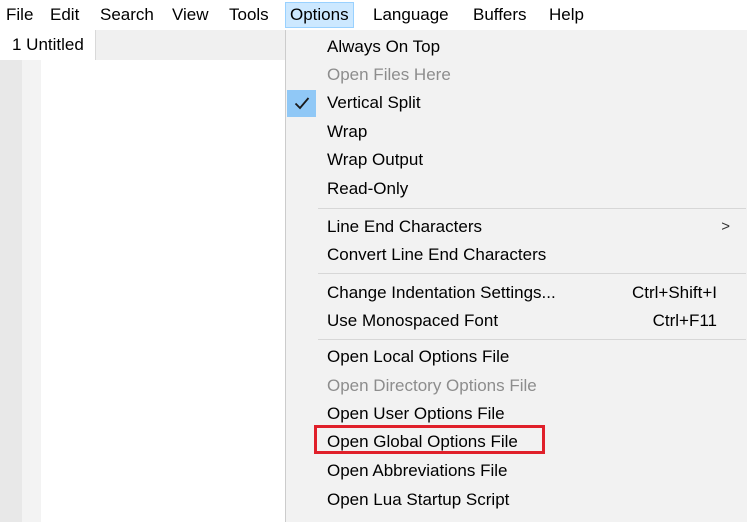  Describe the element at coordinates (516, 357) in the screenshot. I see `menu-item-open-local-options-file: Open Local Options File` at that location.